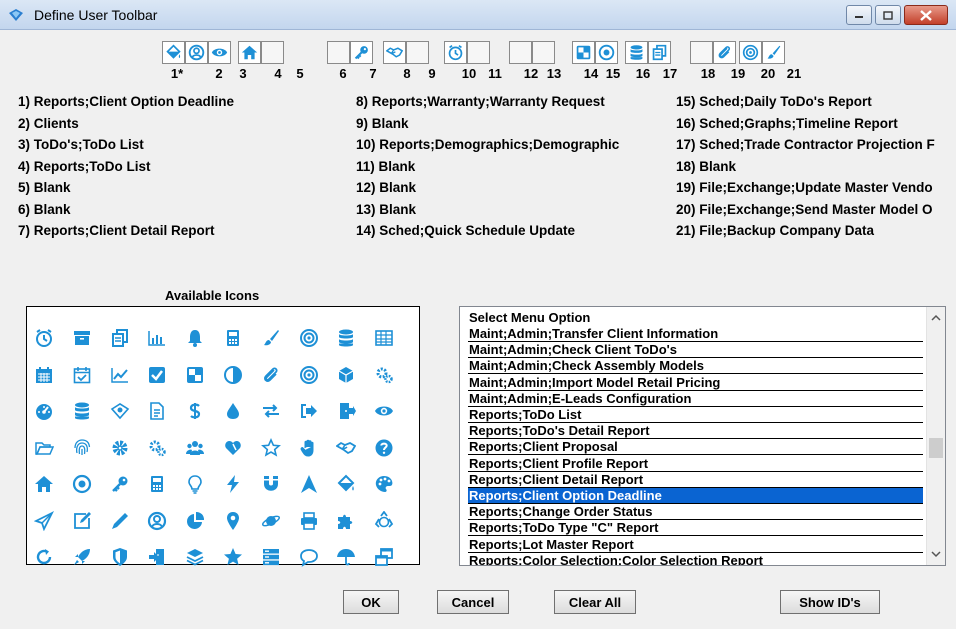 This screenshot has height=629, width=956. What do you see at coordinates (859, 15) in the screenshot?
I see `minimize-button` at bounding box center [859, 15].